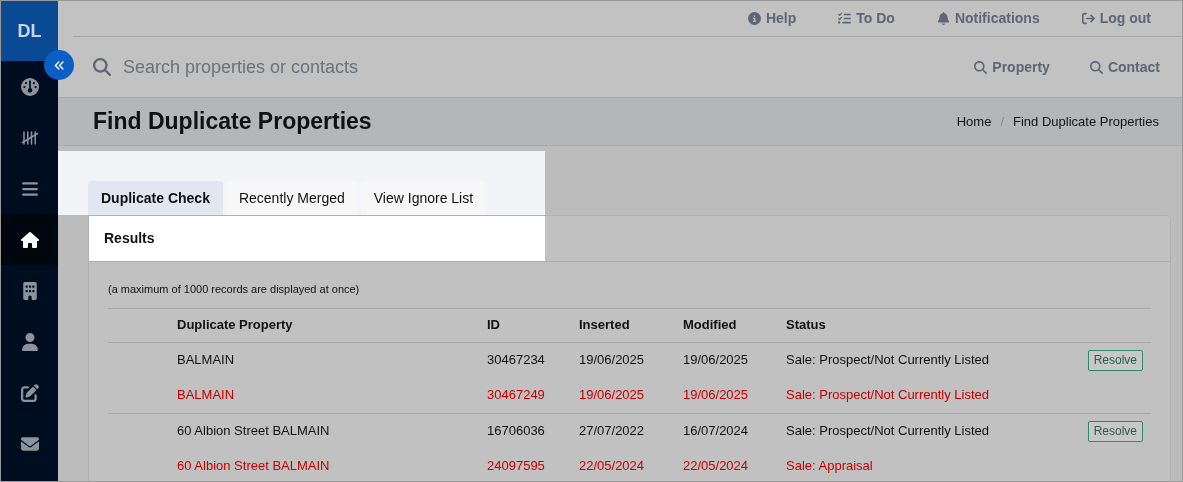 This screenshot has height=482, width=1183. I want to click on breadcrumb-link: Find Duplicate Properties, so click(1086, 121).